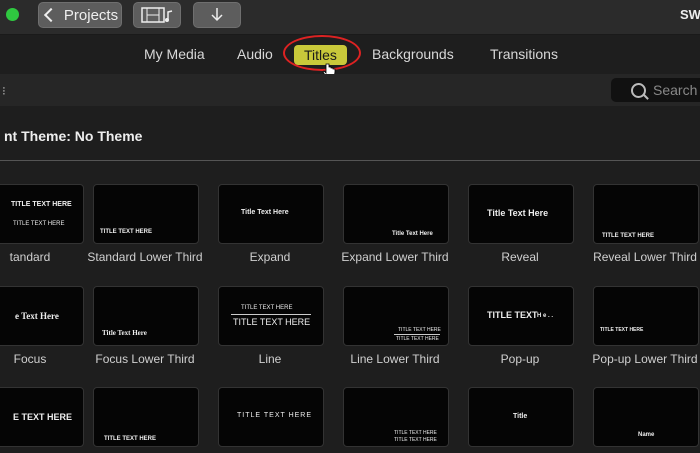 This screenshot has height=453, width=700. I want to click on title-tile-reveal: Title Text Here Reveal, so click(520, 224).